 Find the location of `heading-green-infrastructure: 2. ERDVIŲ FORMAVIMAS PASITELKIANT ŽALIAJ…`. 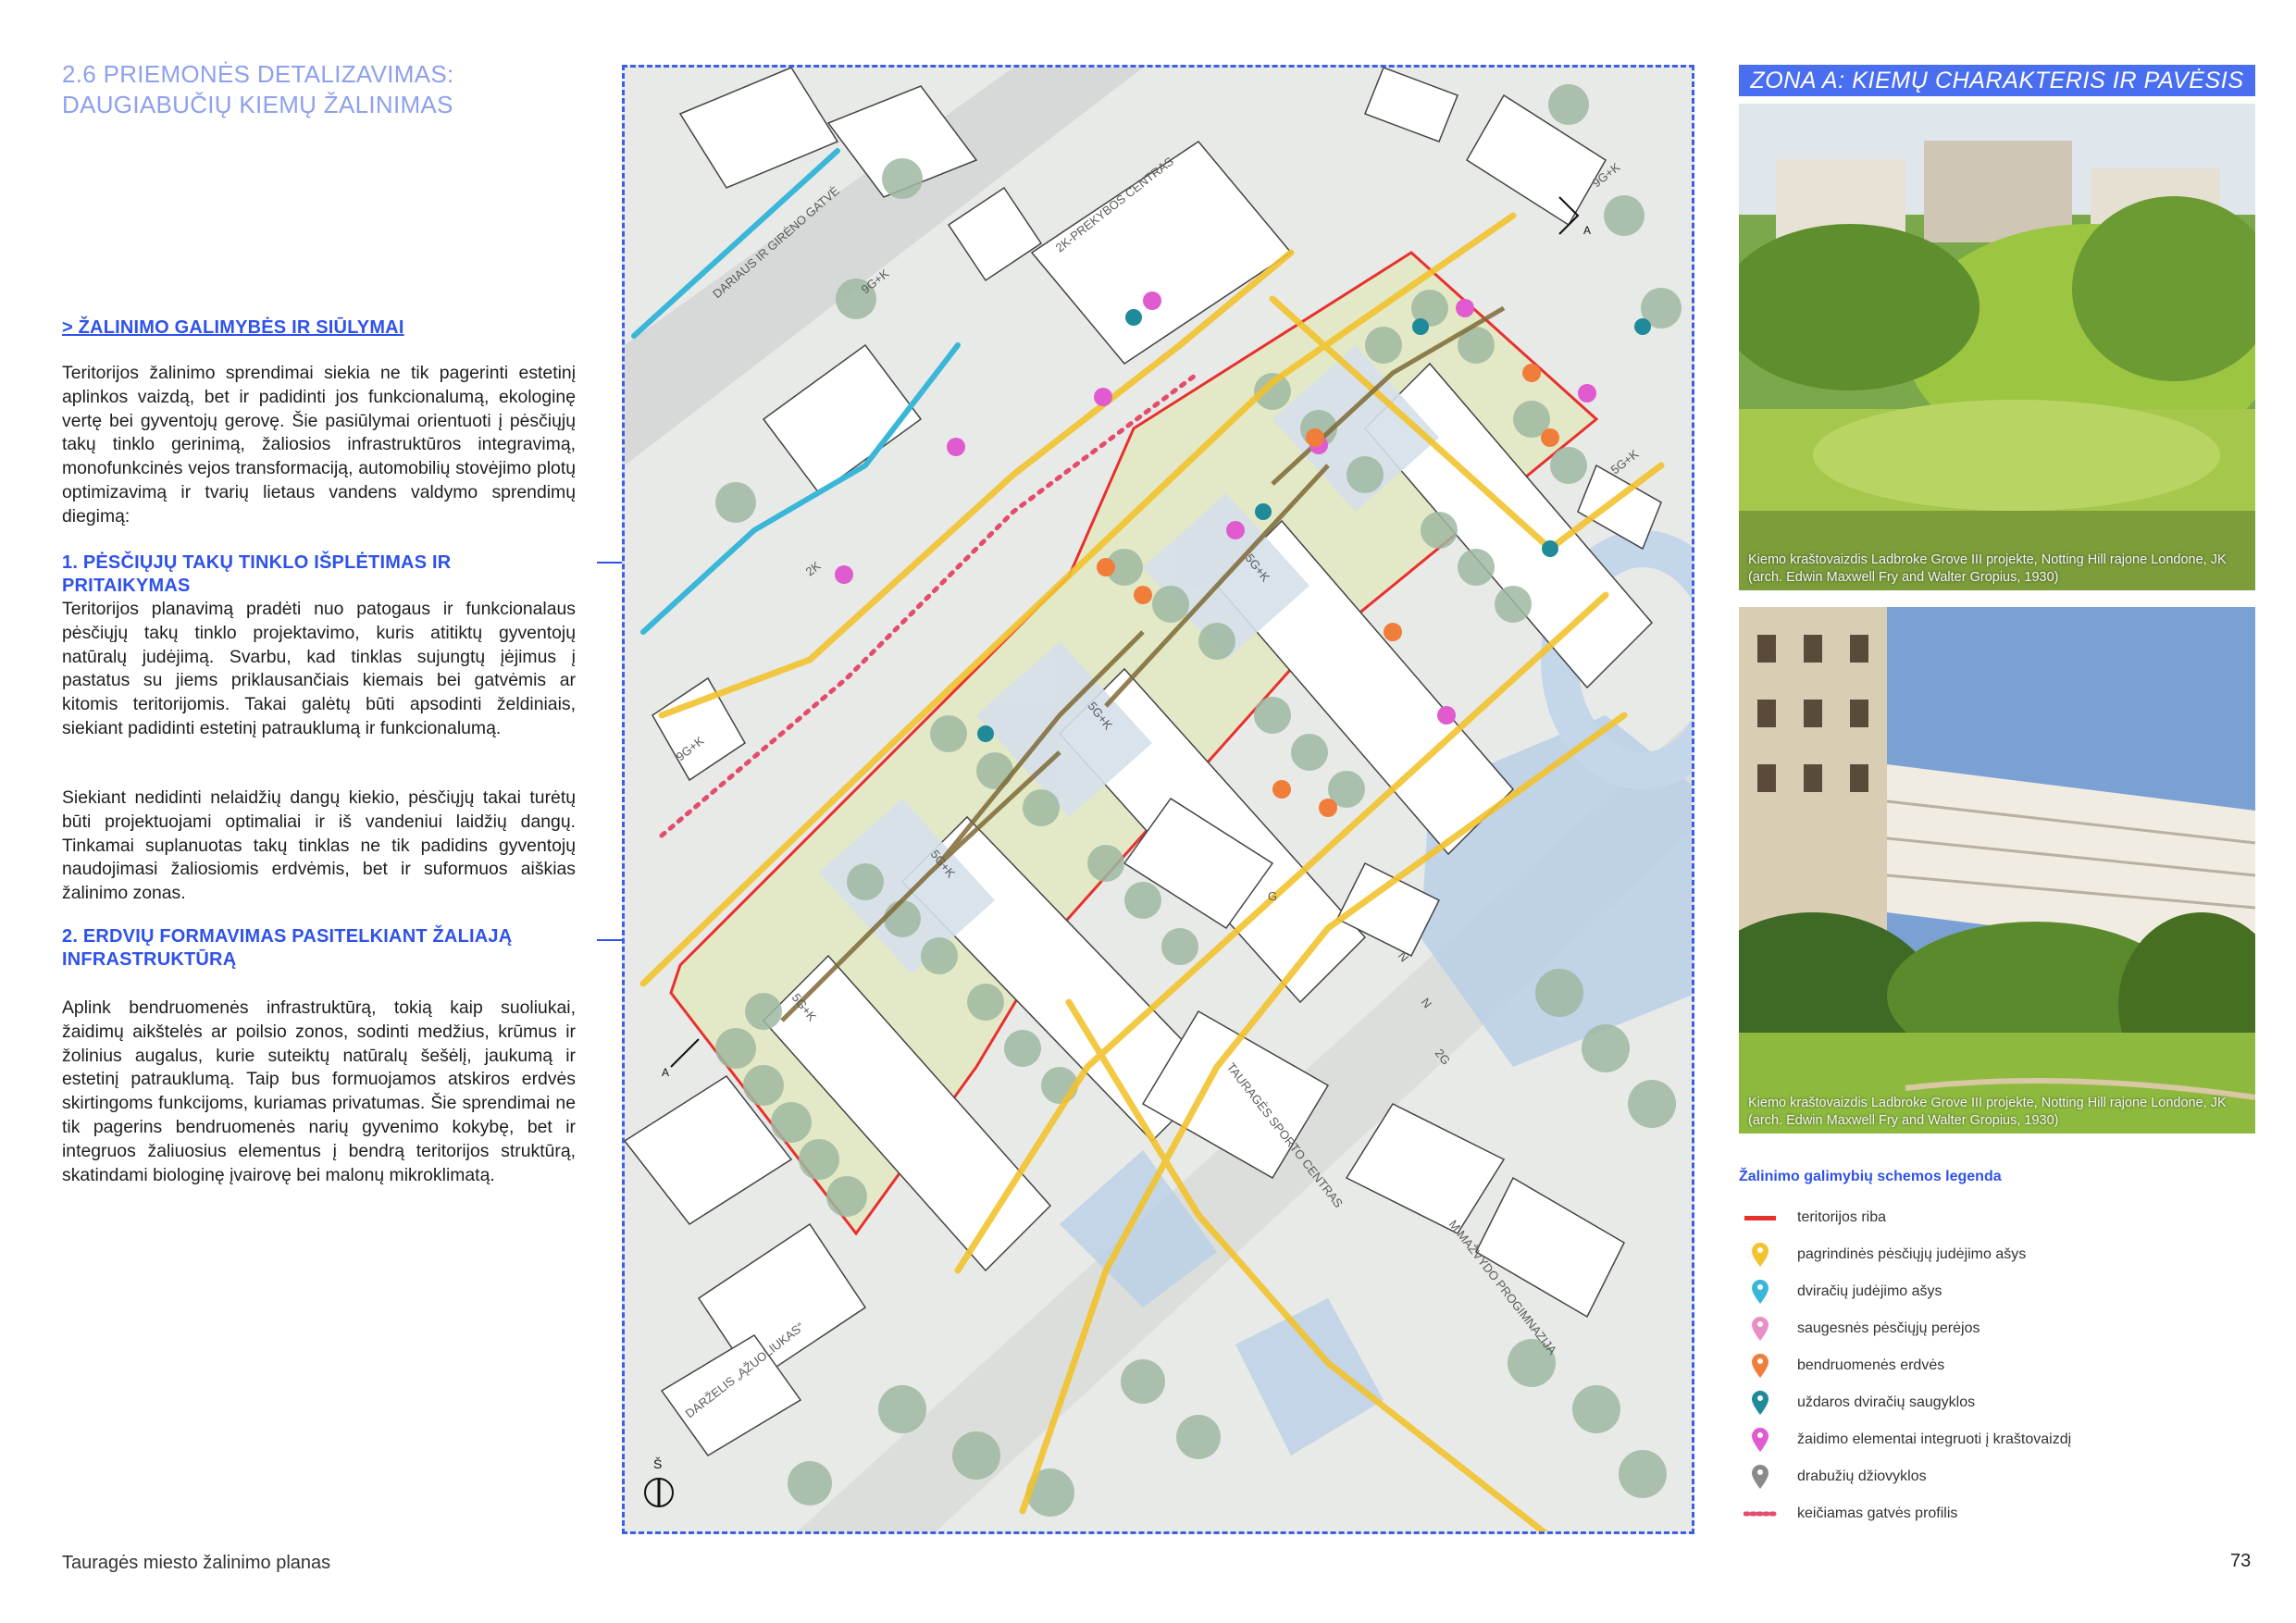

heading-green-infrastructure: 2. ERDVIŲ FORMAVIMAS PASITELKIANT ŽALIAJ… is located at coordinates (321, 948).